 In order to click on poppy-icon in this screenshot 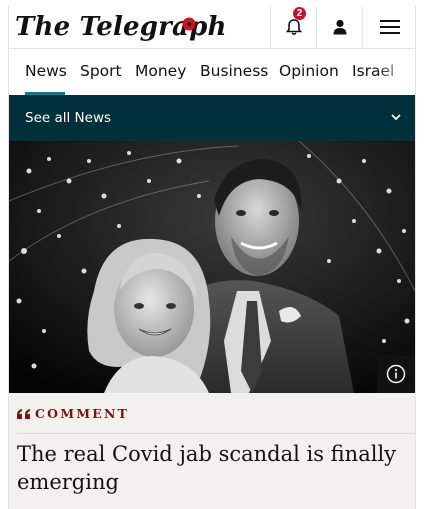, I will do `click(189, 24)`.